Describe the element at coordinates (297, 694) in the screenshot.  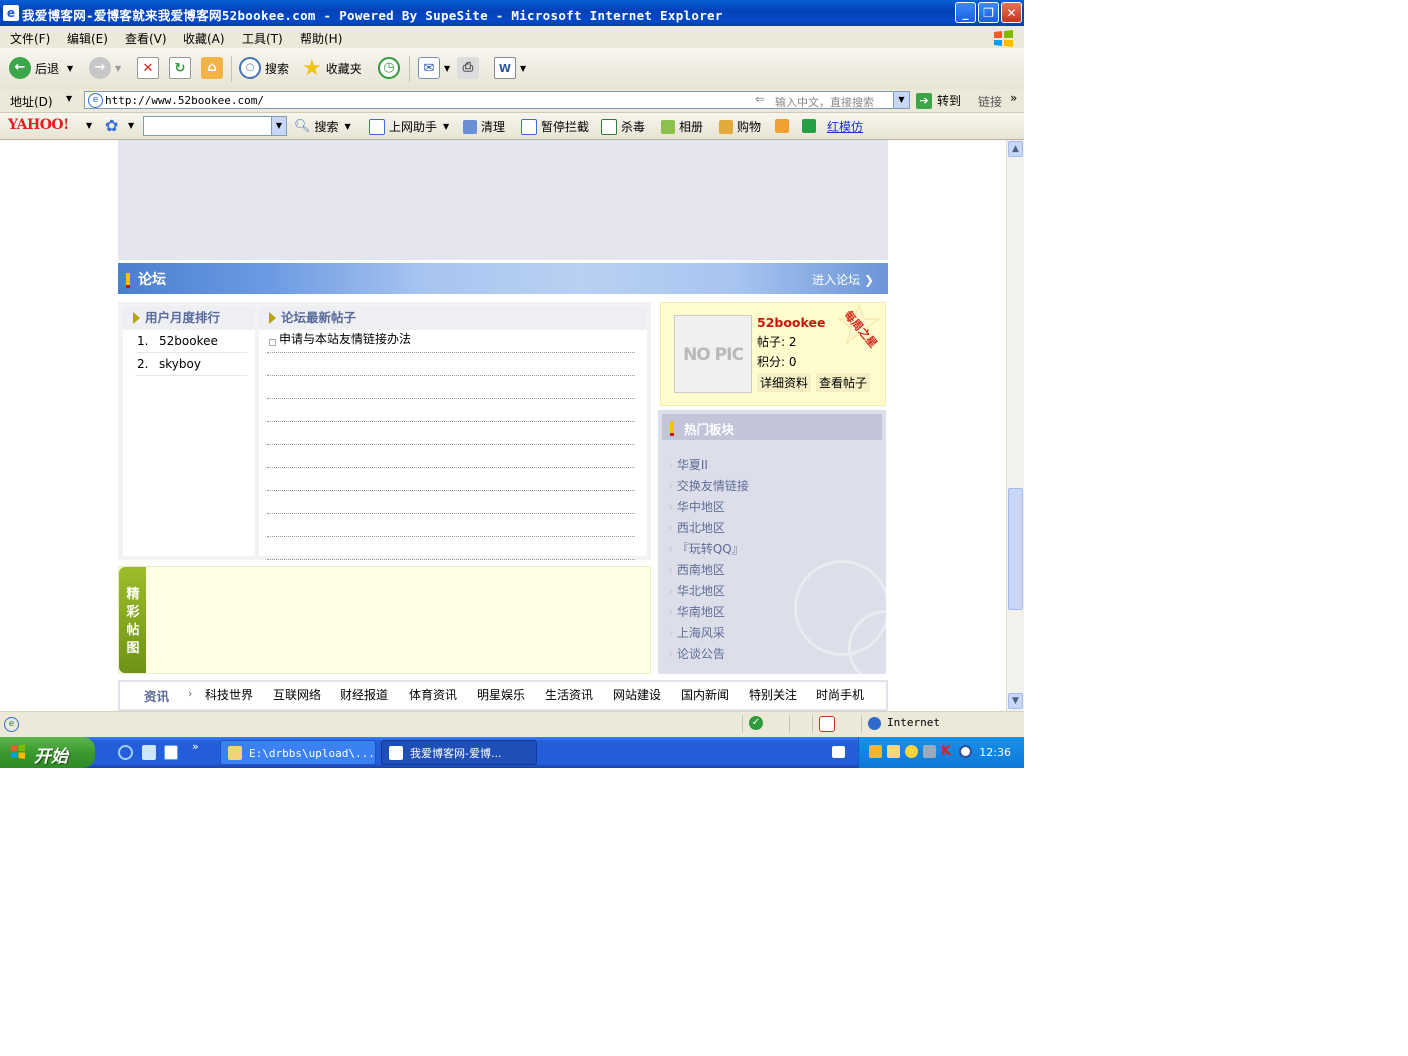
I see `nav-item: 互联网络` at that location.